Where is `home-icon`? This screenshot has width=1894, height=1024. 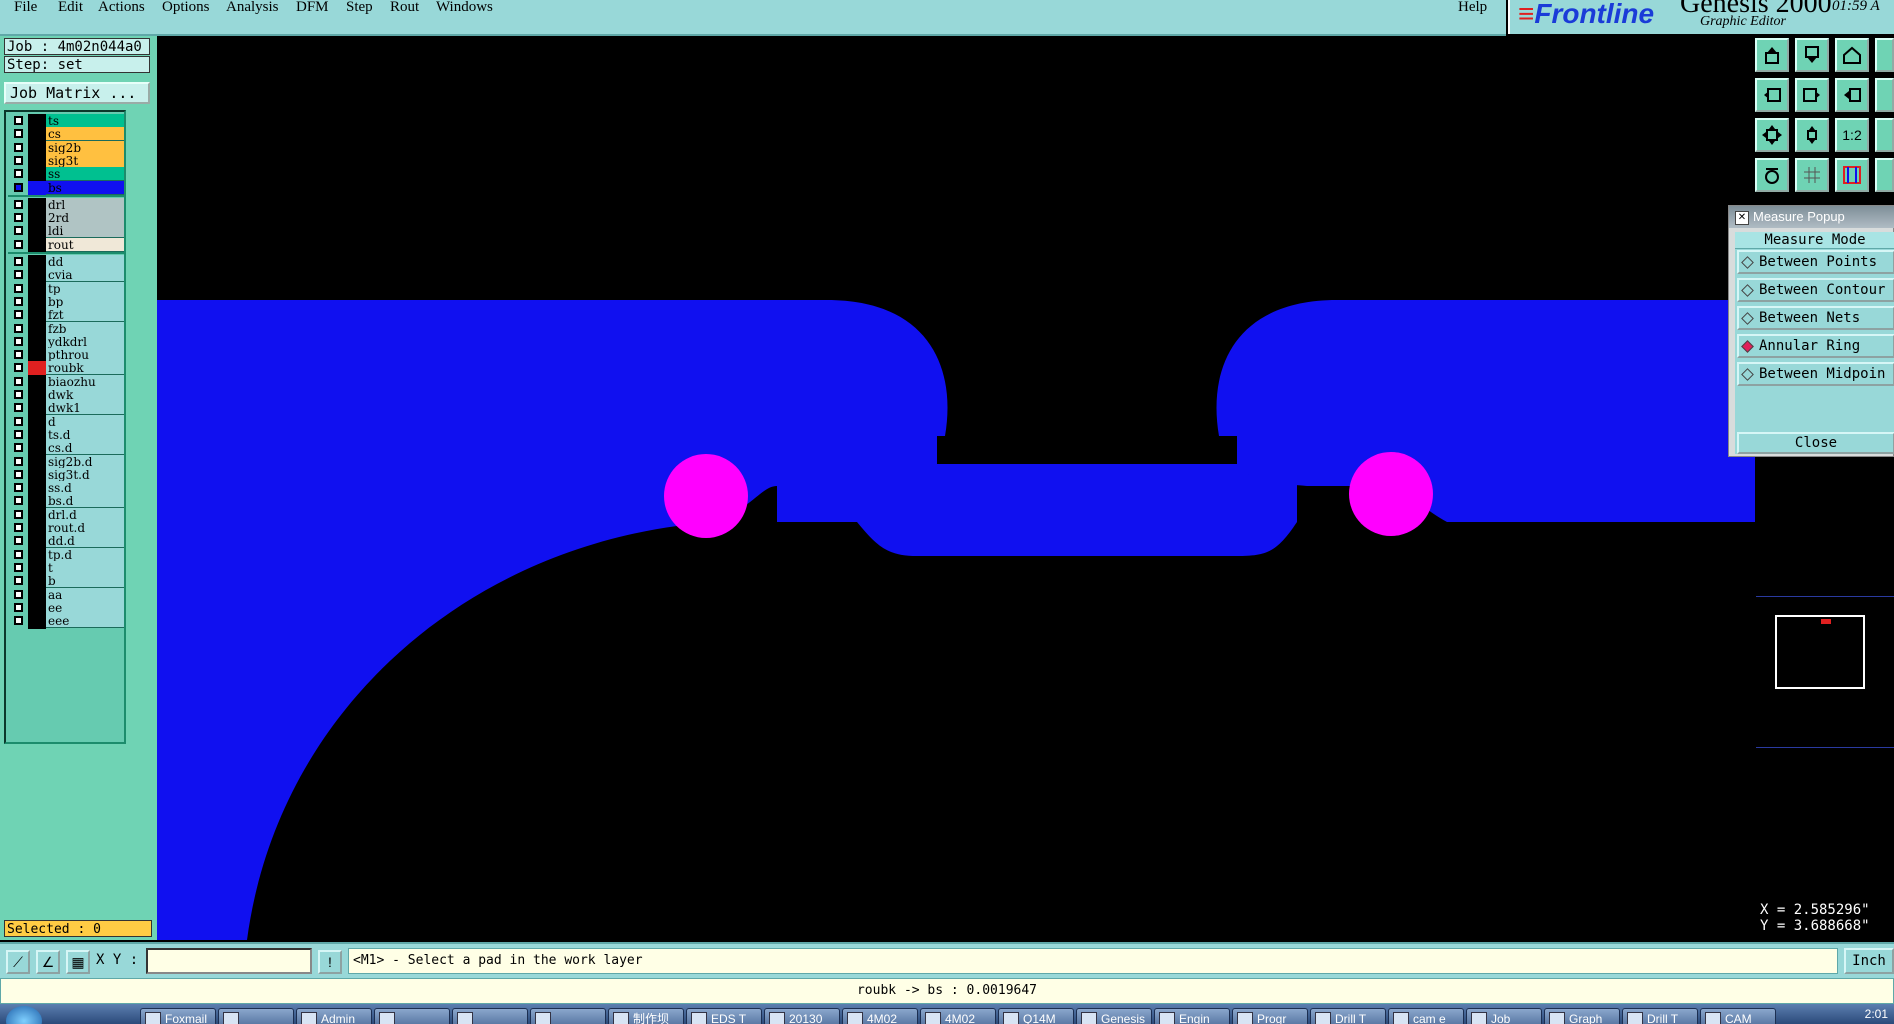
home-icon is located at coordinates (1852, 55).